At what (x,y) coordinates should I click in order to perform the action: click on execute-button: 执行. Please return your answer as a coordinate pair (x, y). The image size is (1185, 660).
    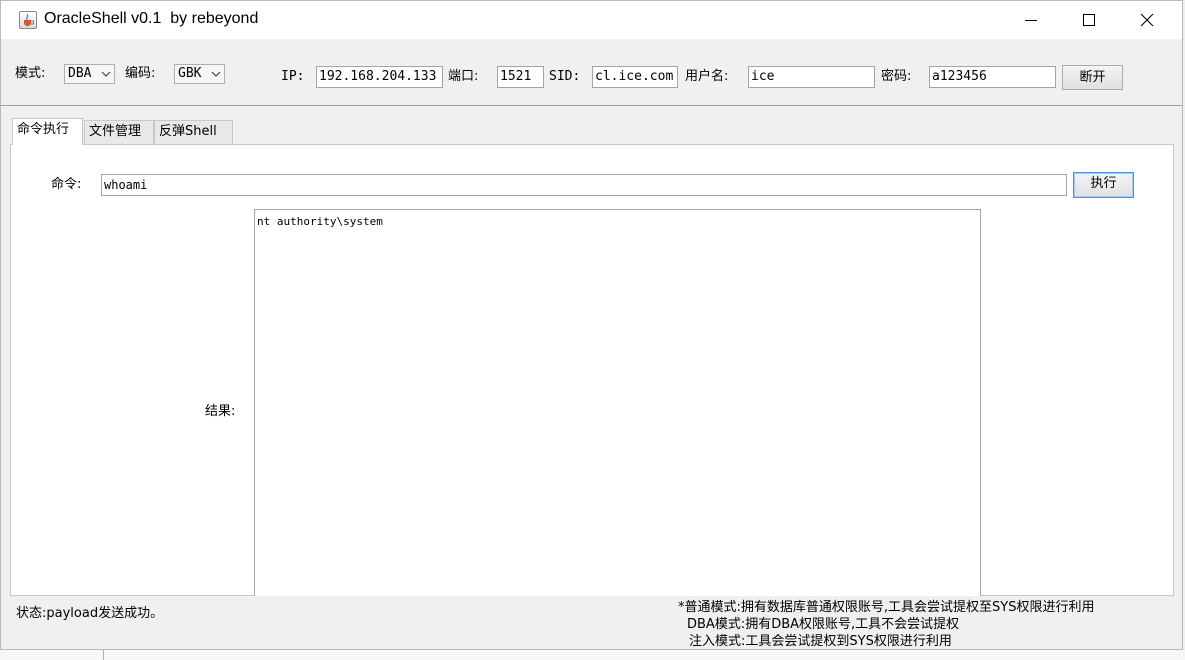
    Looking at the image, I should click on (1103, 185).